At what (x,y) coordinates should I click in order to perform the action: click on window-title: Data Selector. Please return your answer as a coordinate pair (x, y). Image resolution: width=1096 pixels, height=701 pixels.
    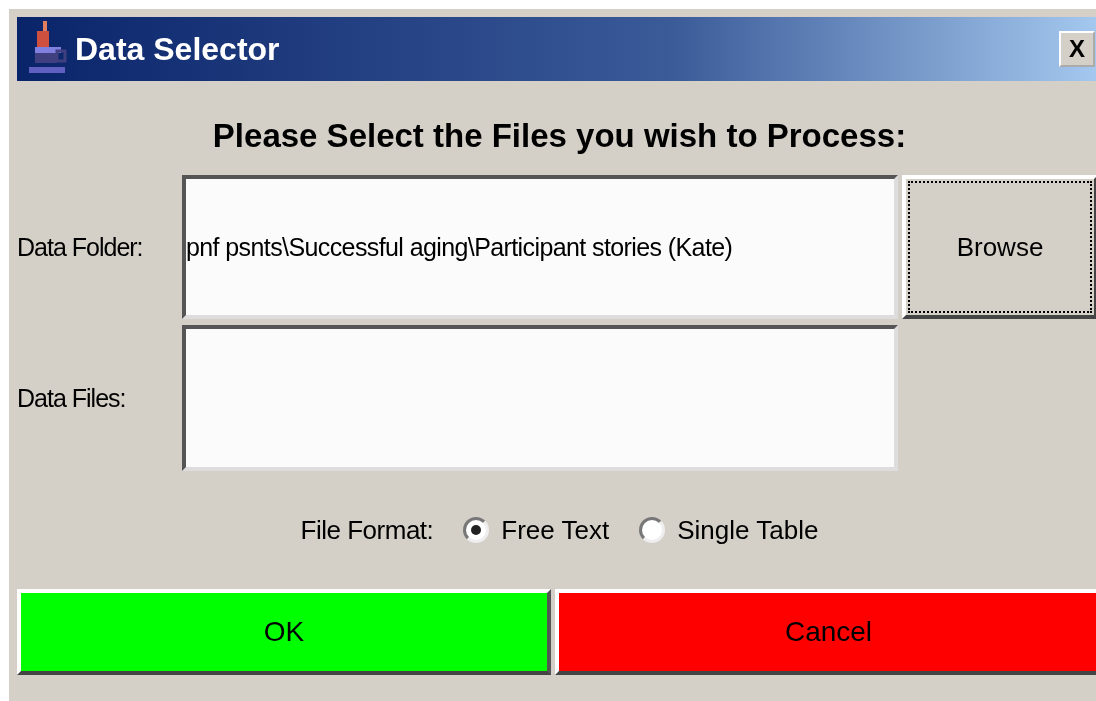
    Looking at the image, I should click on (178, 49).